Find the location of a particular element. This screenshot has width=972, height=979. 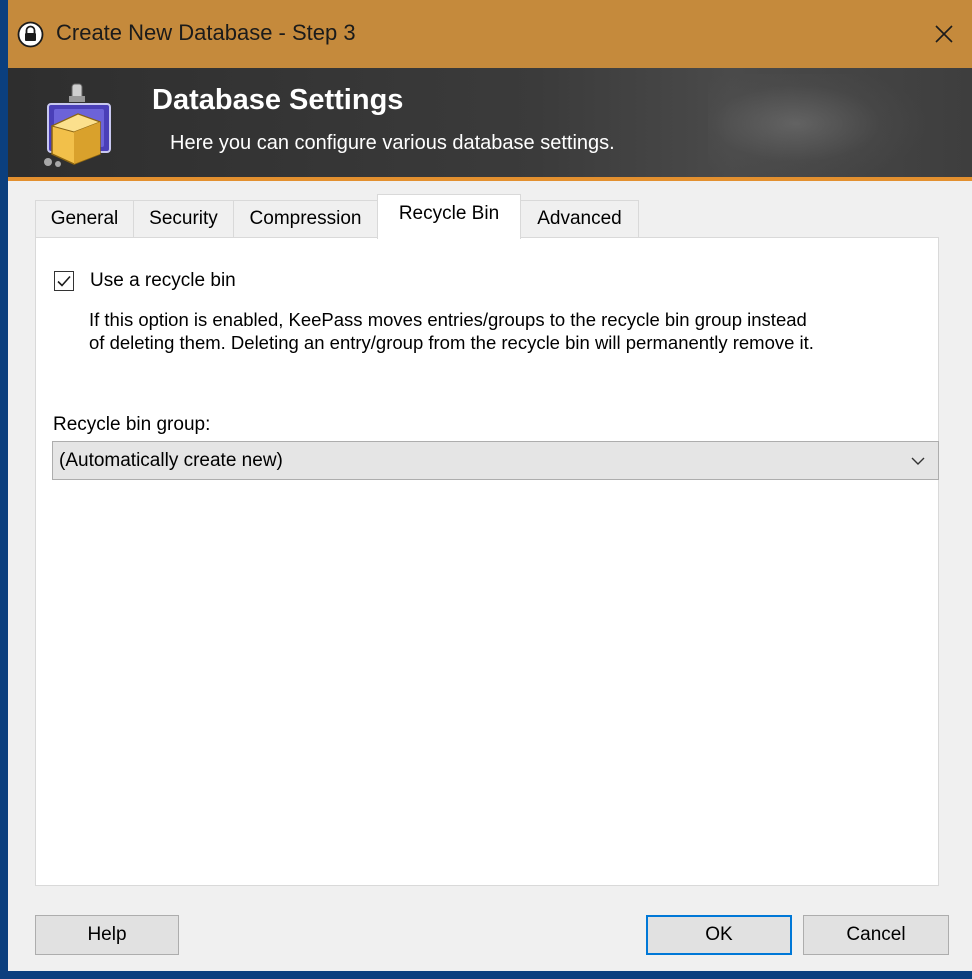

recycle-bin-group-value: (Automatically create new) is located at coordinates (171, 460).